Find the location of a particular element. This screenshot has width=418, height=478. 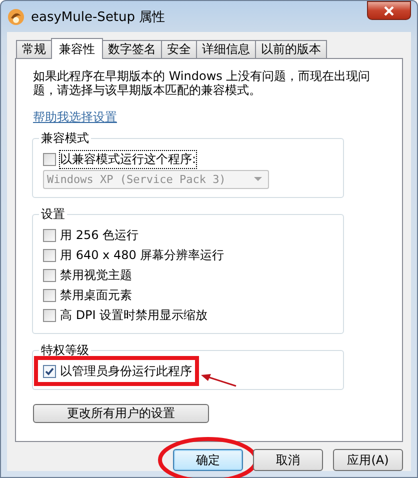

checkbox-label: 高 DPI 设置时禁用显示缩放 is located at coordinates (134, 315).